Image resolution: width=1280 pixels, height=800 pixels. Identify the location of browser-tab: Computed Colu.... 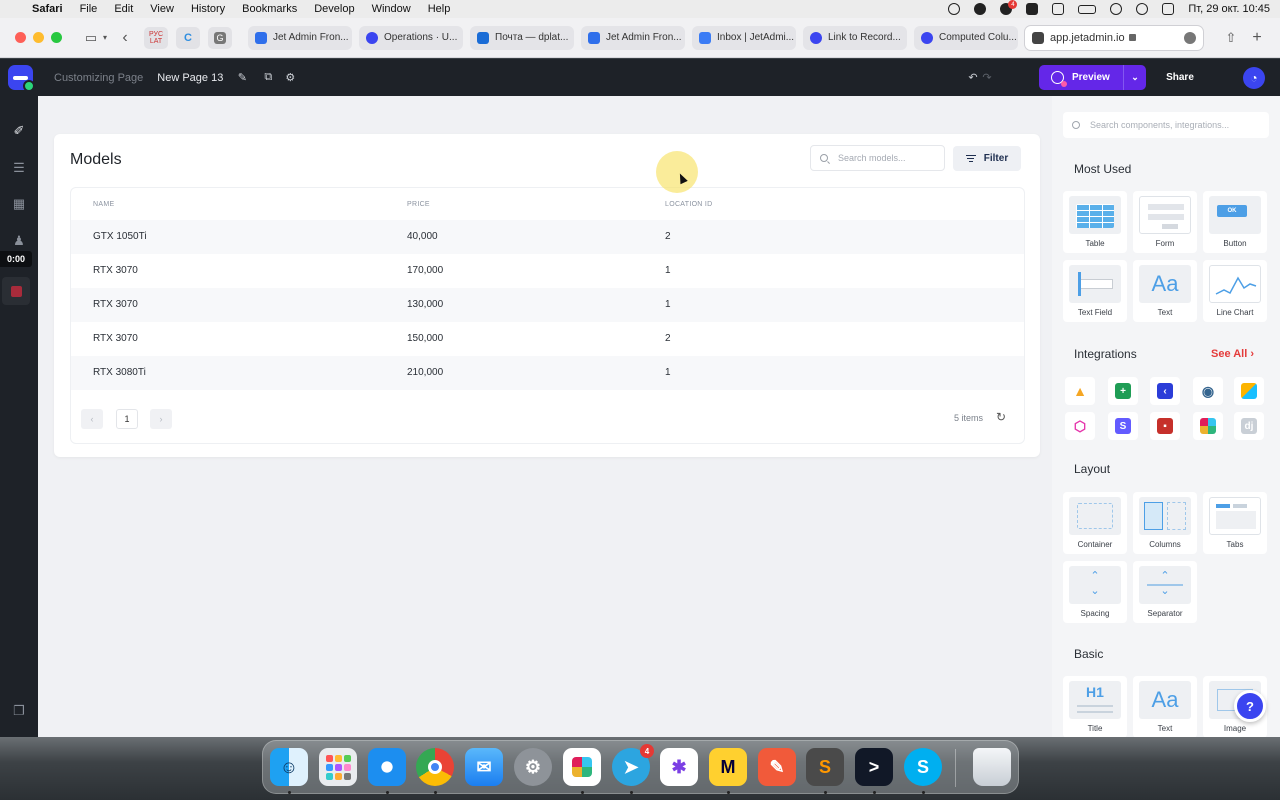
(966, 37).